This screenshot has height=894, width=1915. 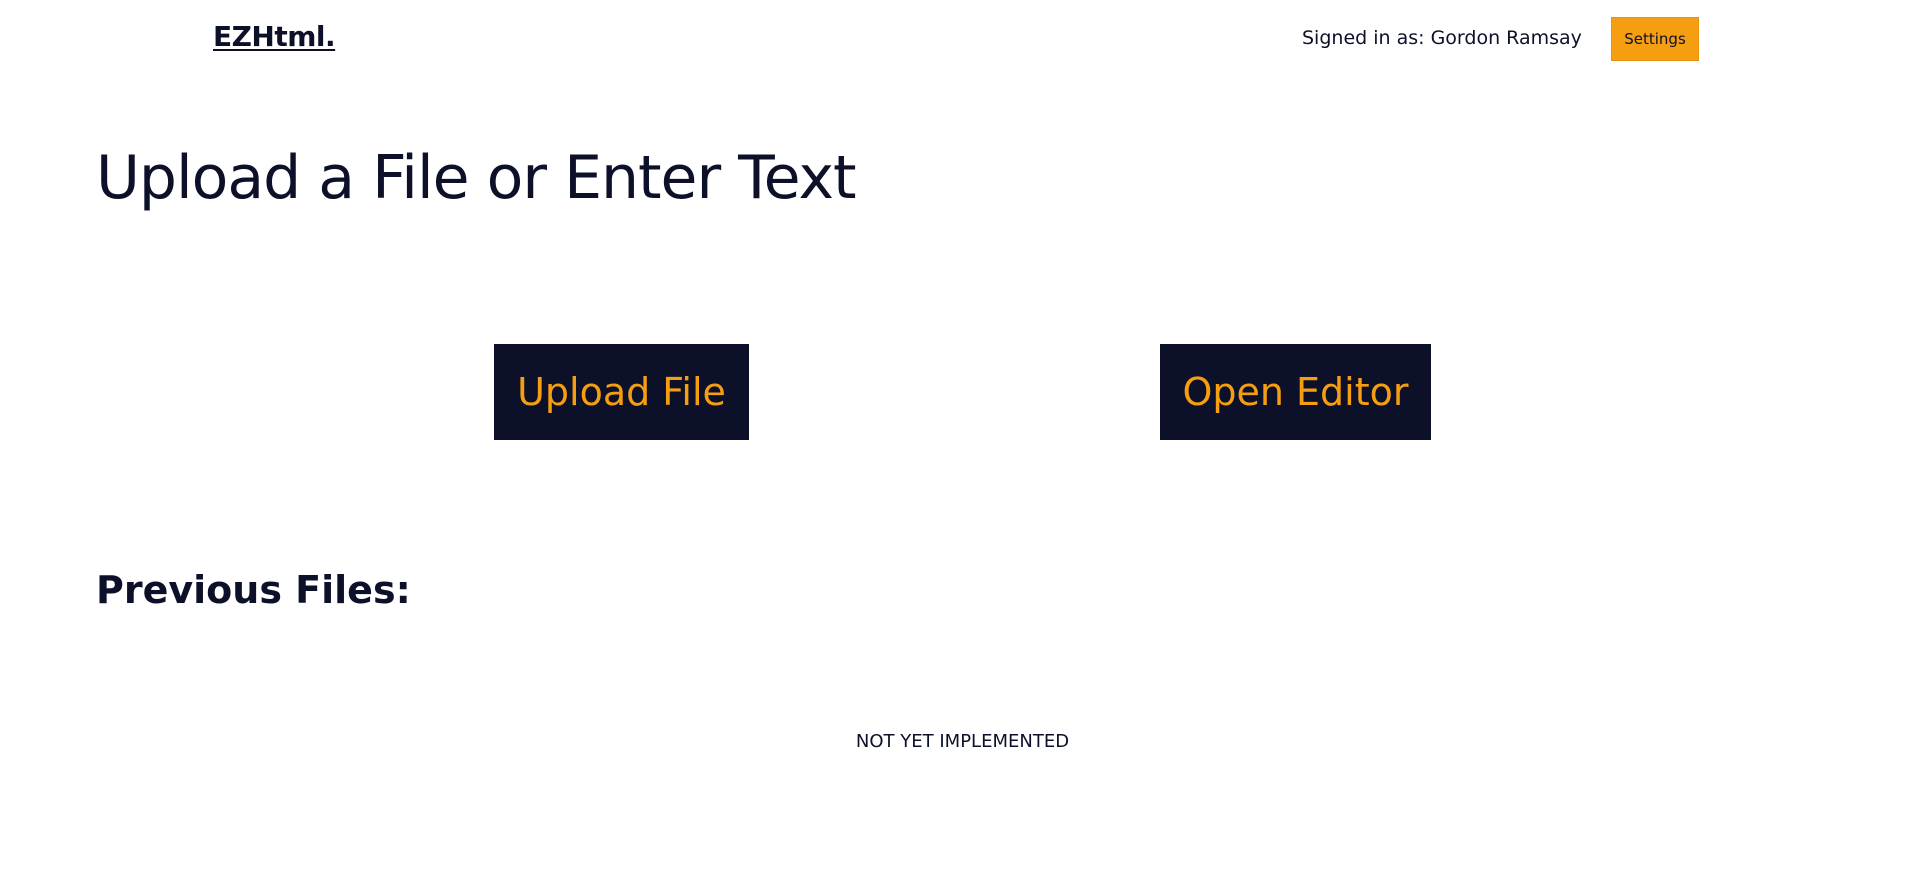 I want to click on logo-link: EZHtml., so click(x=274, y=36).